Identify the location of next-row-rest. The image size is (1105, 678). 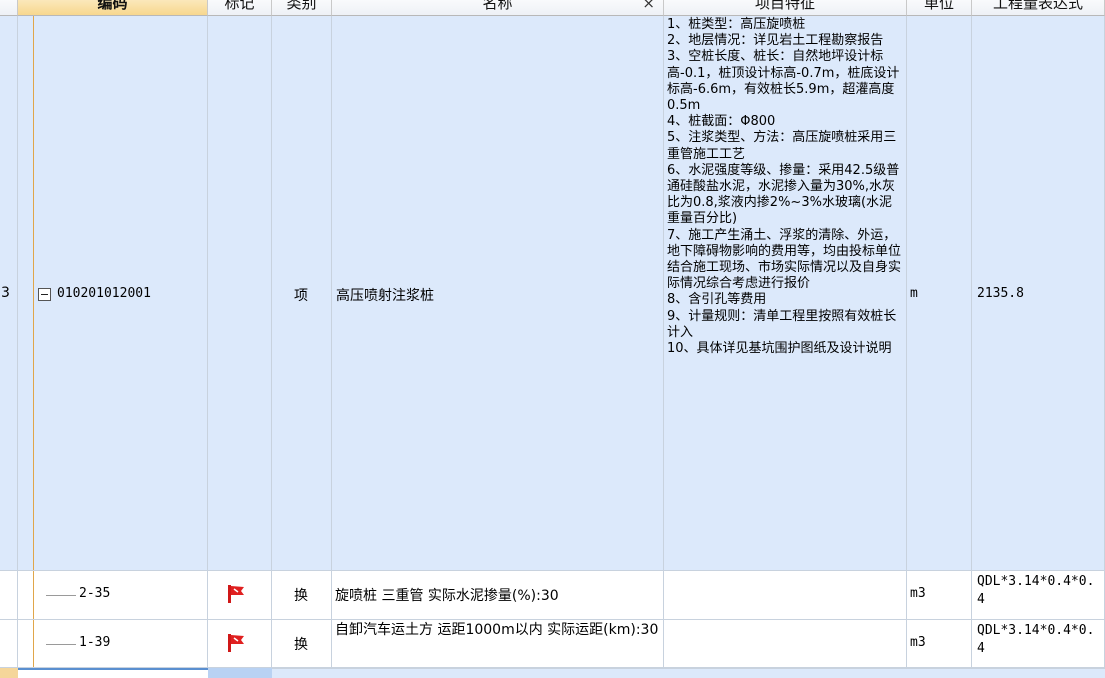
(688, 673).